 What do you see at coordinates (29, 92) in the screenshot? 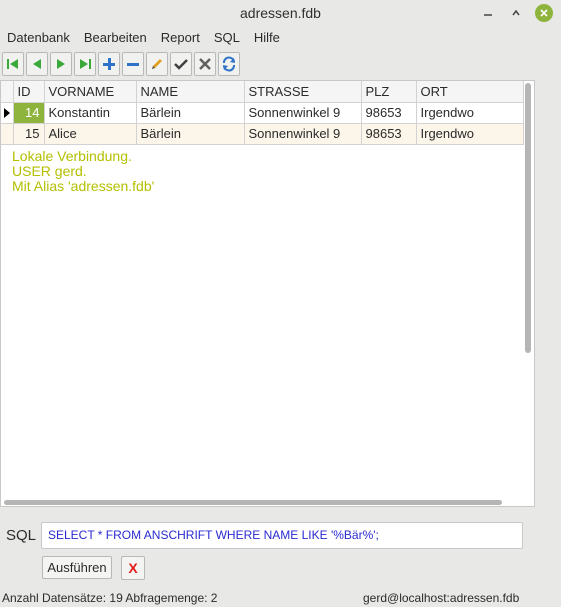
I see `column-header-id: ID` at bounding box center [29, 92].